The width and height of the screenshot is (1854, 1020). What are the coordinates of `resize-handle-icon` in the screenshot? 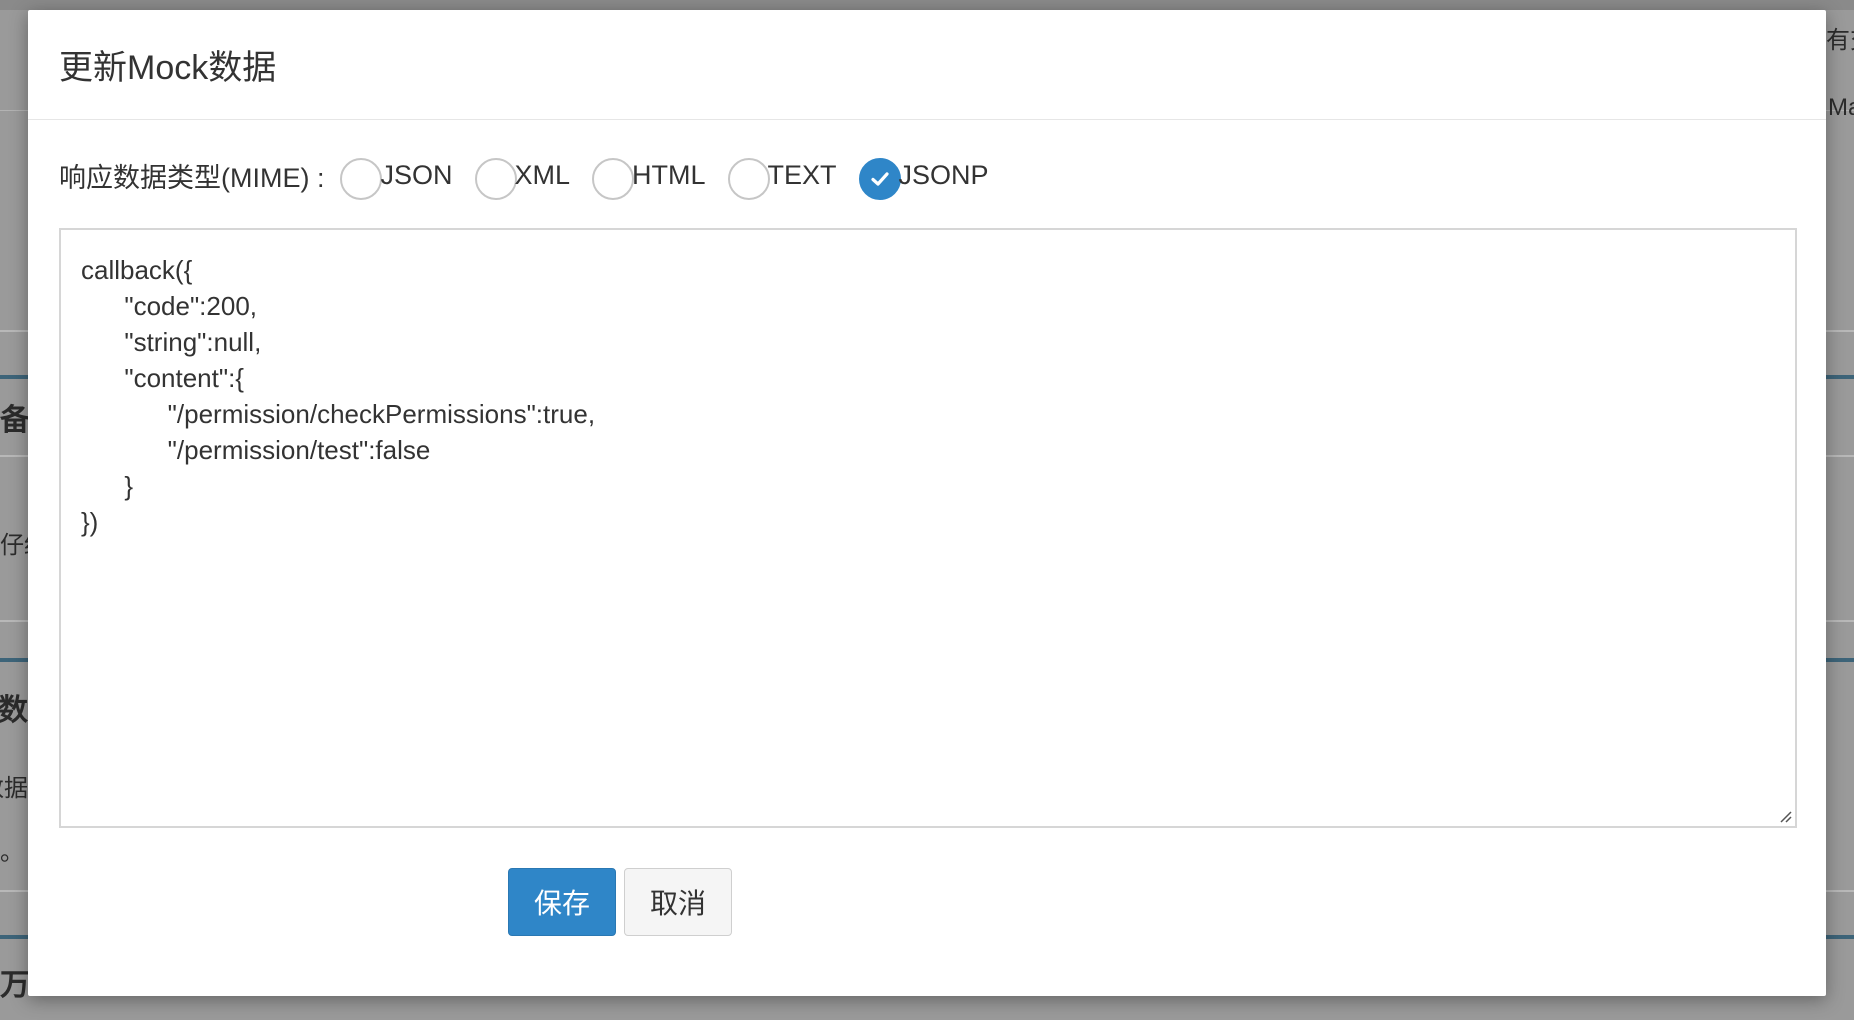 It's located at (1785, 816).